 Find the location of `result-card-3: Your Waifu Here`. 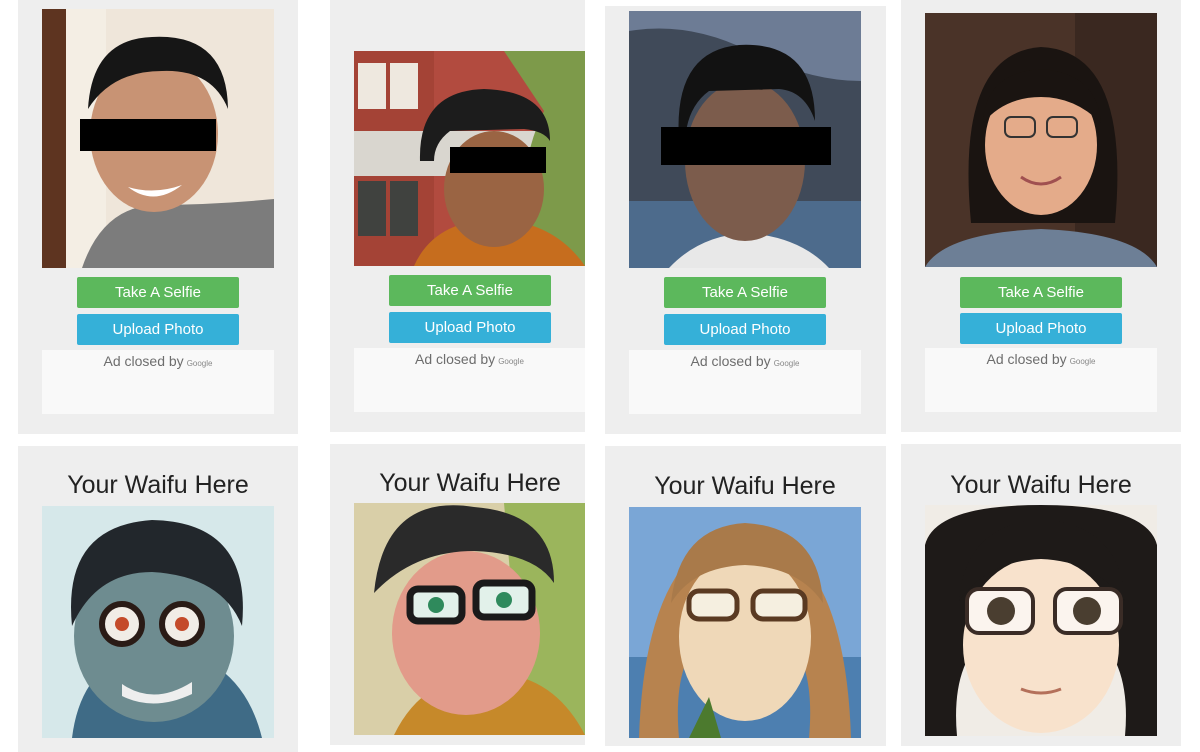

result-card-3: Your Waifu Here is located at coordinates (745, 596).